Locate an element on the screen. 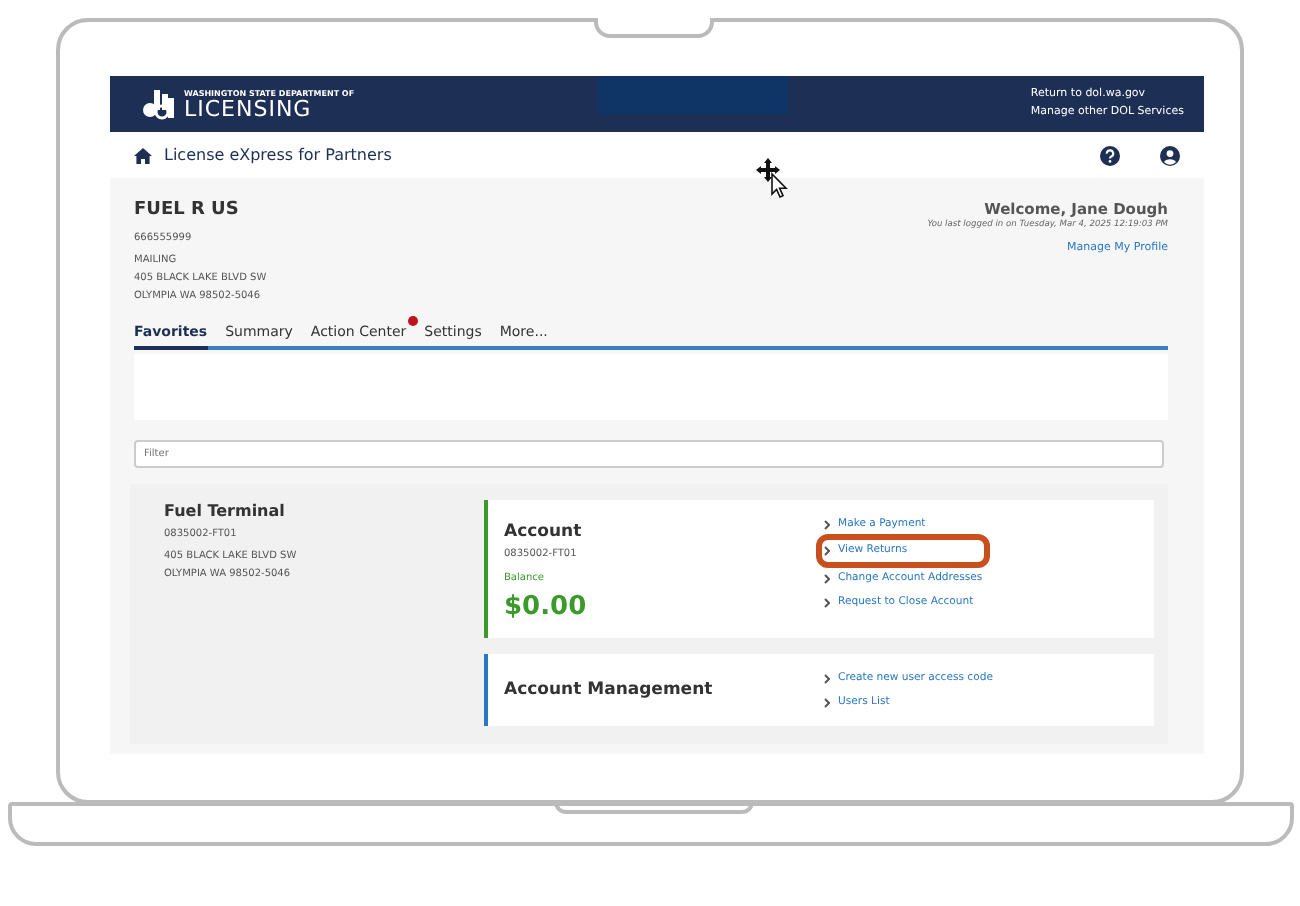  business-name: FUEL R US is located at coordinates (187, 211).